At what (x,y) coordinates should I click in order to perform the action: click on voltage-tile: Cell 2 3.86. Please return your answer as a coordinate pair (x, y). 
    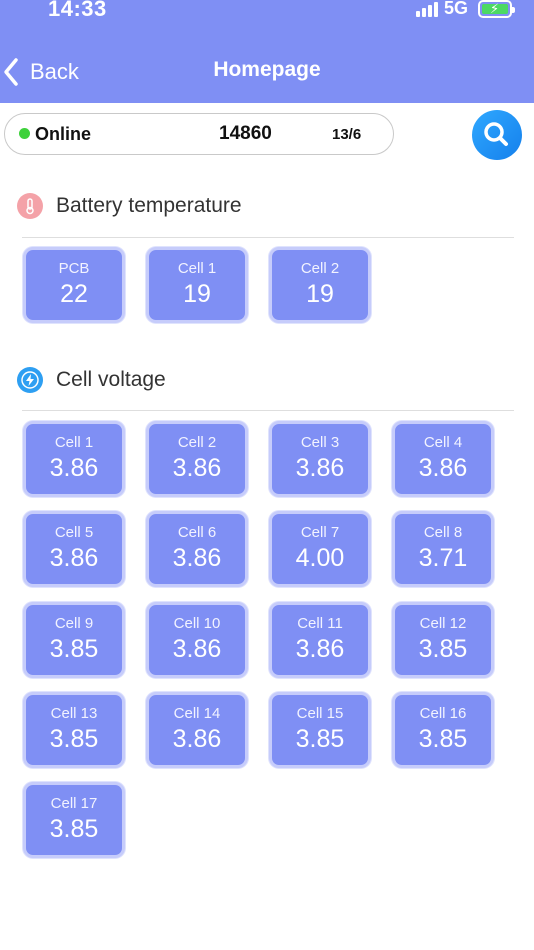
    Looking at the image, I should click on (197, 459).